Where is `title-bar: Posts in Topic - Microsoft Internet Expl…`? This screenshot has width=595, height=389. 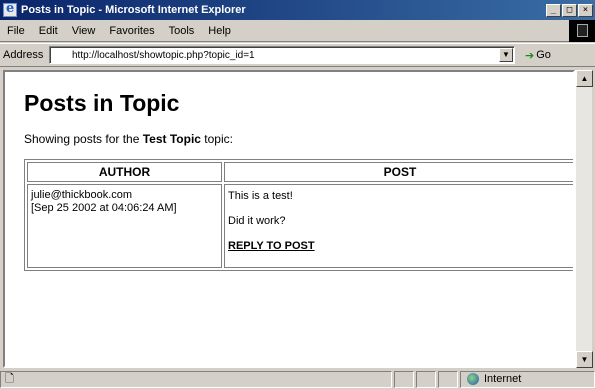 title-bar: Posts in Topic - Microsoft Internet Expl… is located at coordinates (297, 10).